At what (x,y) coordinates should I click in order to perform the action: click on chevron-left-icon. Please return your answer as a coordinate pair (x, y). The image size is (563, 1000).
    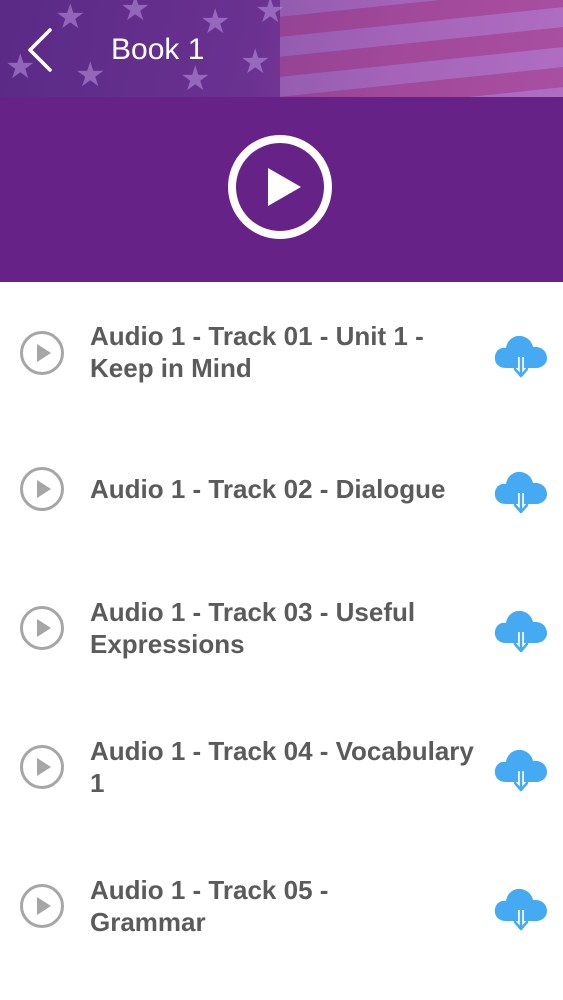
    Looking at the image, I should click on (40, 50).